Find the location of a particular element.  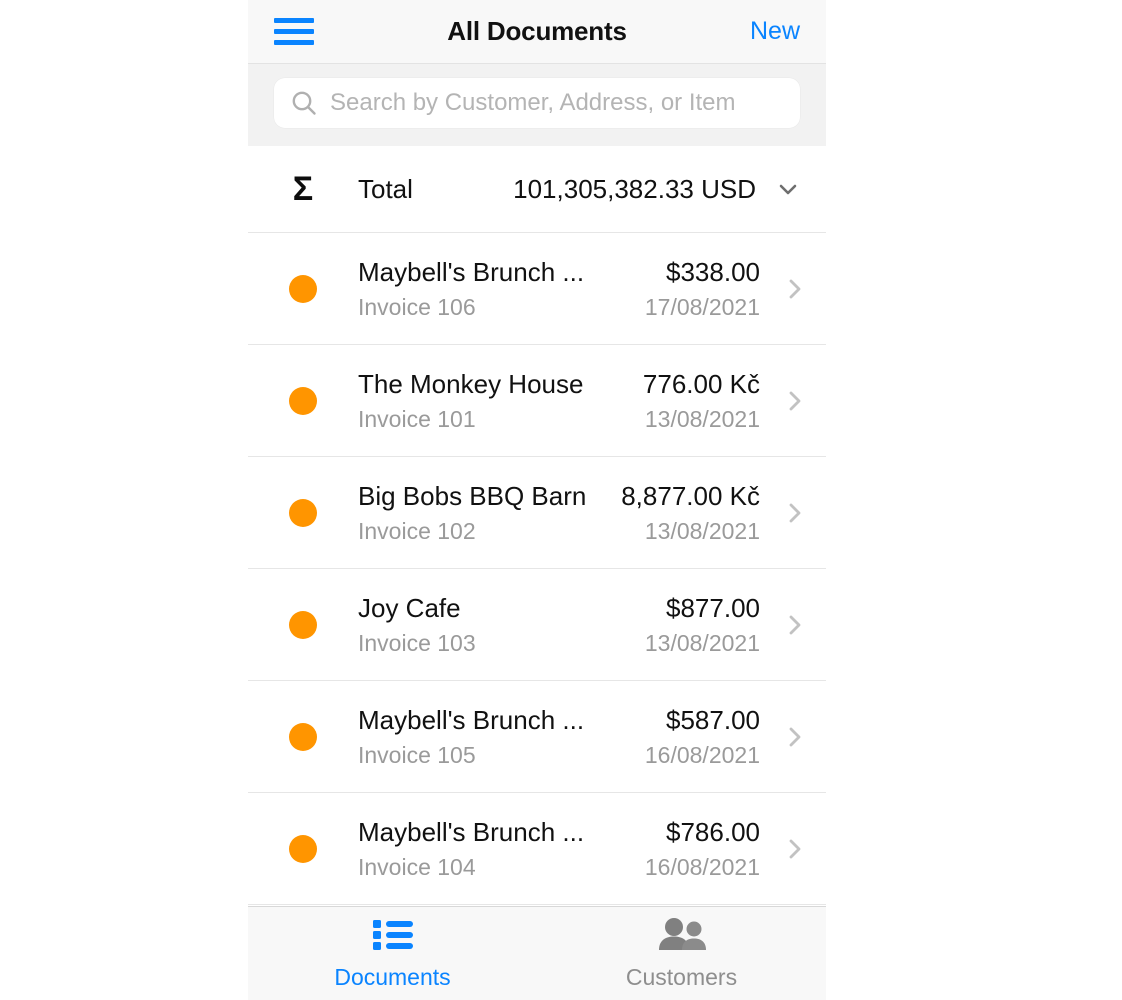

search-placeholder: Search by Customer, Address, or Item is located at coordinates (533, 102).